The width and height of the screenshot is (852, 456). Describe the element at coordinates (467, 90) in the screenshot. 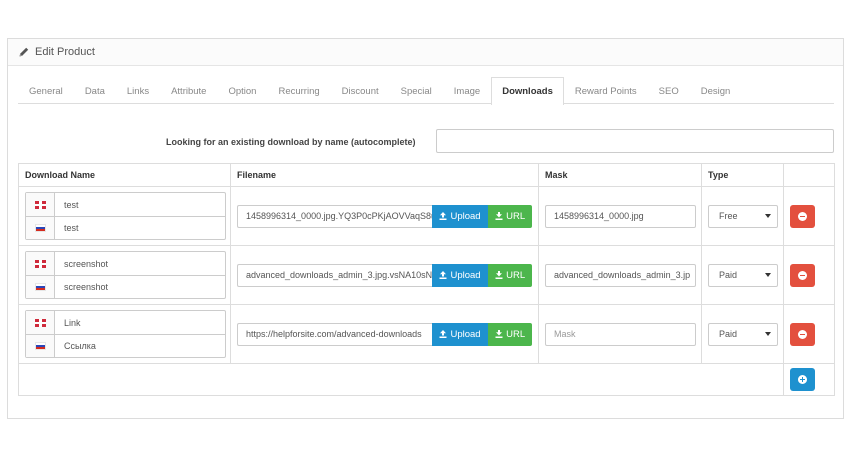

I see `tab-image: Image` at that location.